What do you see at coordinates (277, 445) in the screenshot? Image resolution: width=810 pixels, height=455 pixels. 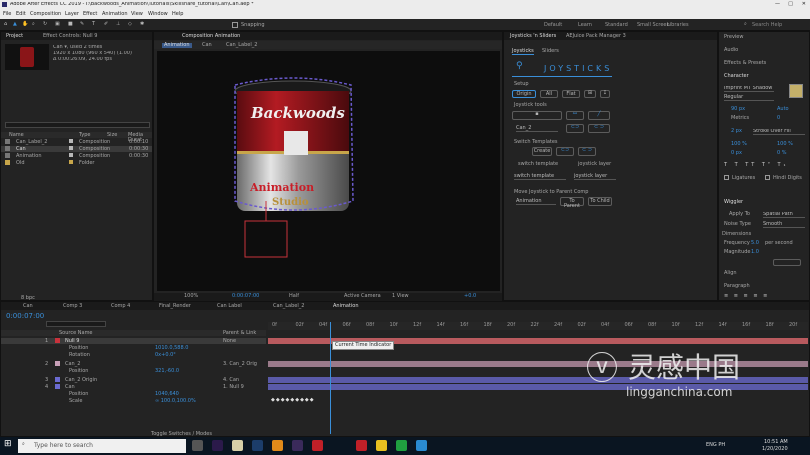 I see `vlc-taskbar-icon` at bounding box center [277, 445].